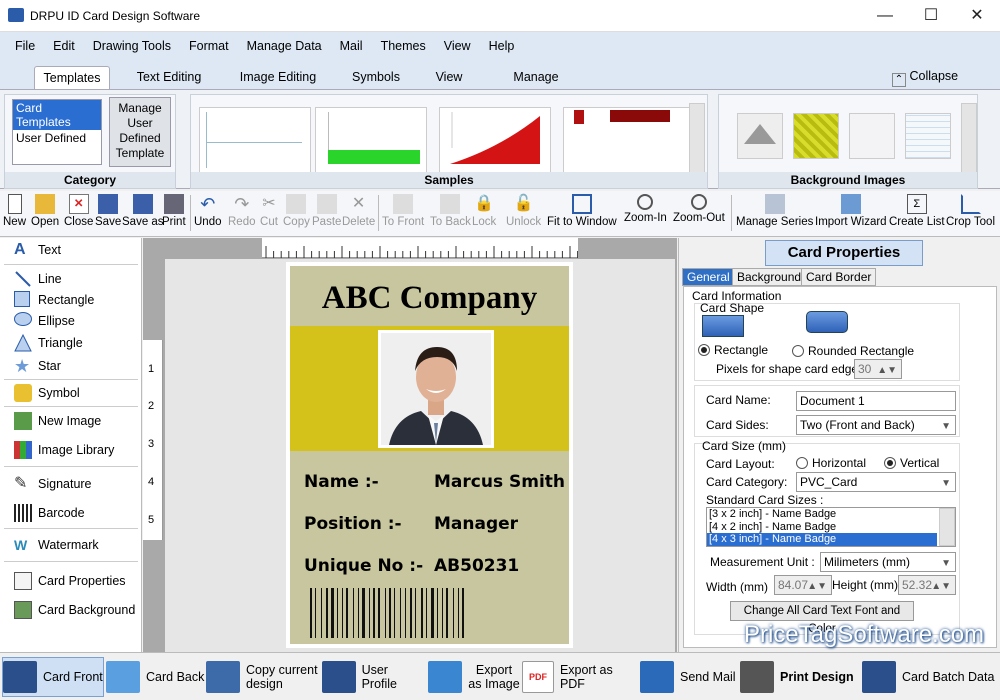 This screenshot has height=700, width=1000. What do you see at coordinates (449, 78) in the screenshot?
I see `tab-view: View` at bounding box center [449, 78].